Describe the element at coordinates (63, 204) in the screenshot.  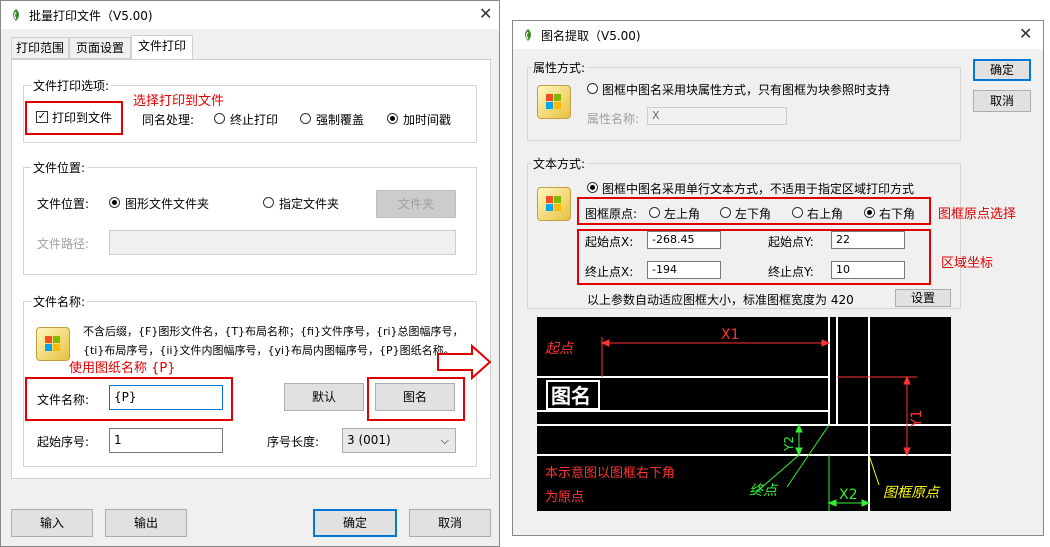
I see `file-location-label: 文件位置:` at that location.